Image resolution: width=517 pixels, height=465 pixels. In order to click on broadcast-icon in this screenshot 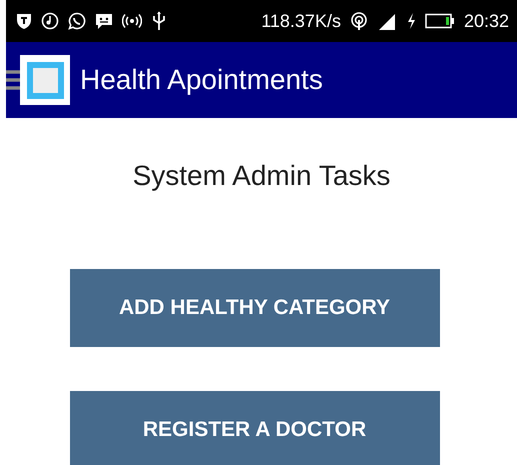, I will do `click(132, 21)`.